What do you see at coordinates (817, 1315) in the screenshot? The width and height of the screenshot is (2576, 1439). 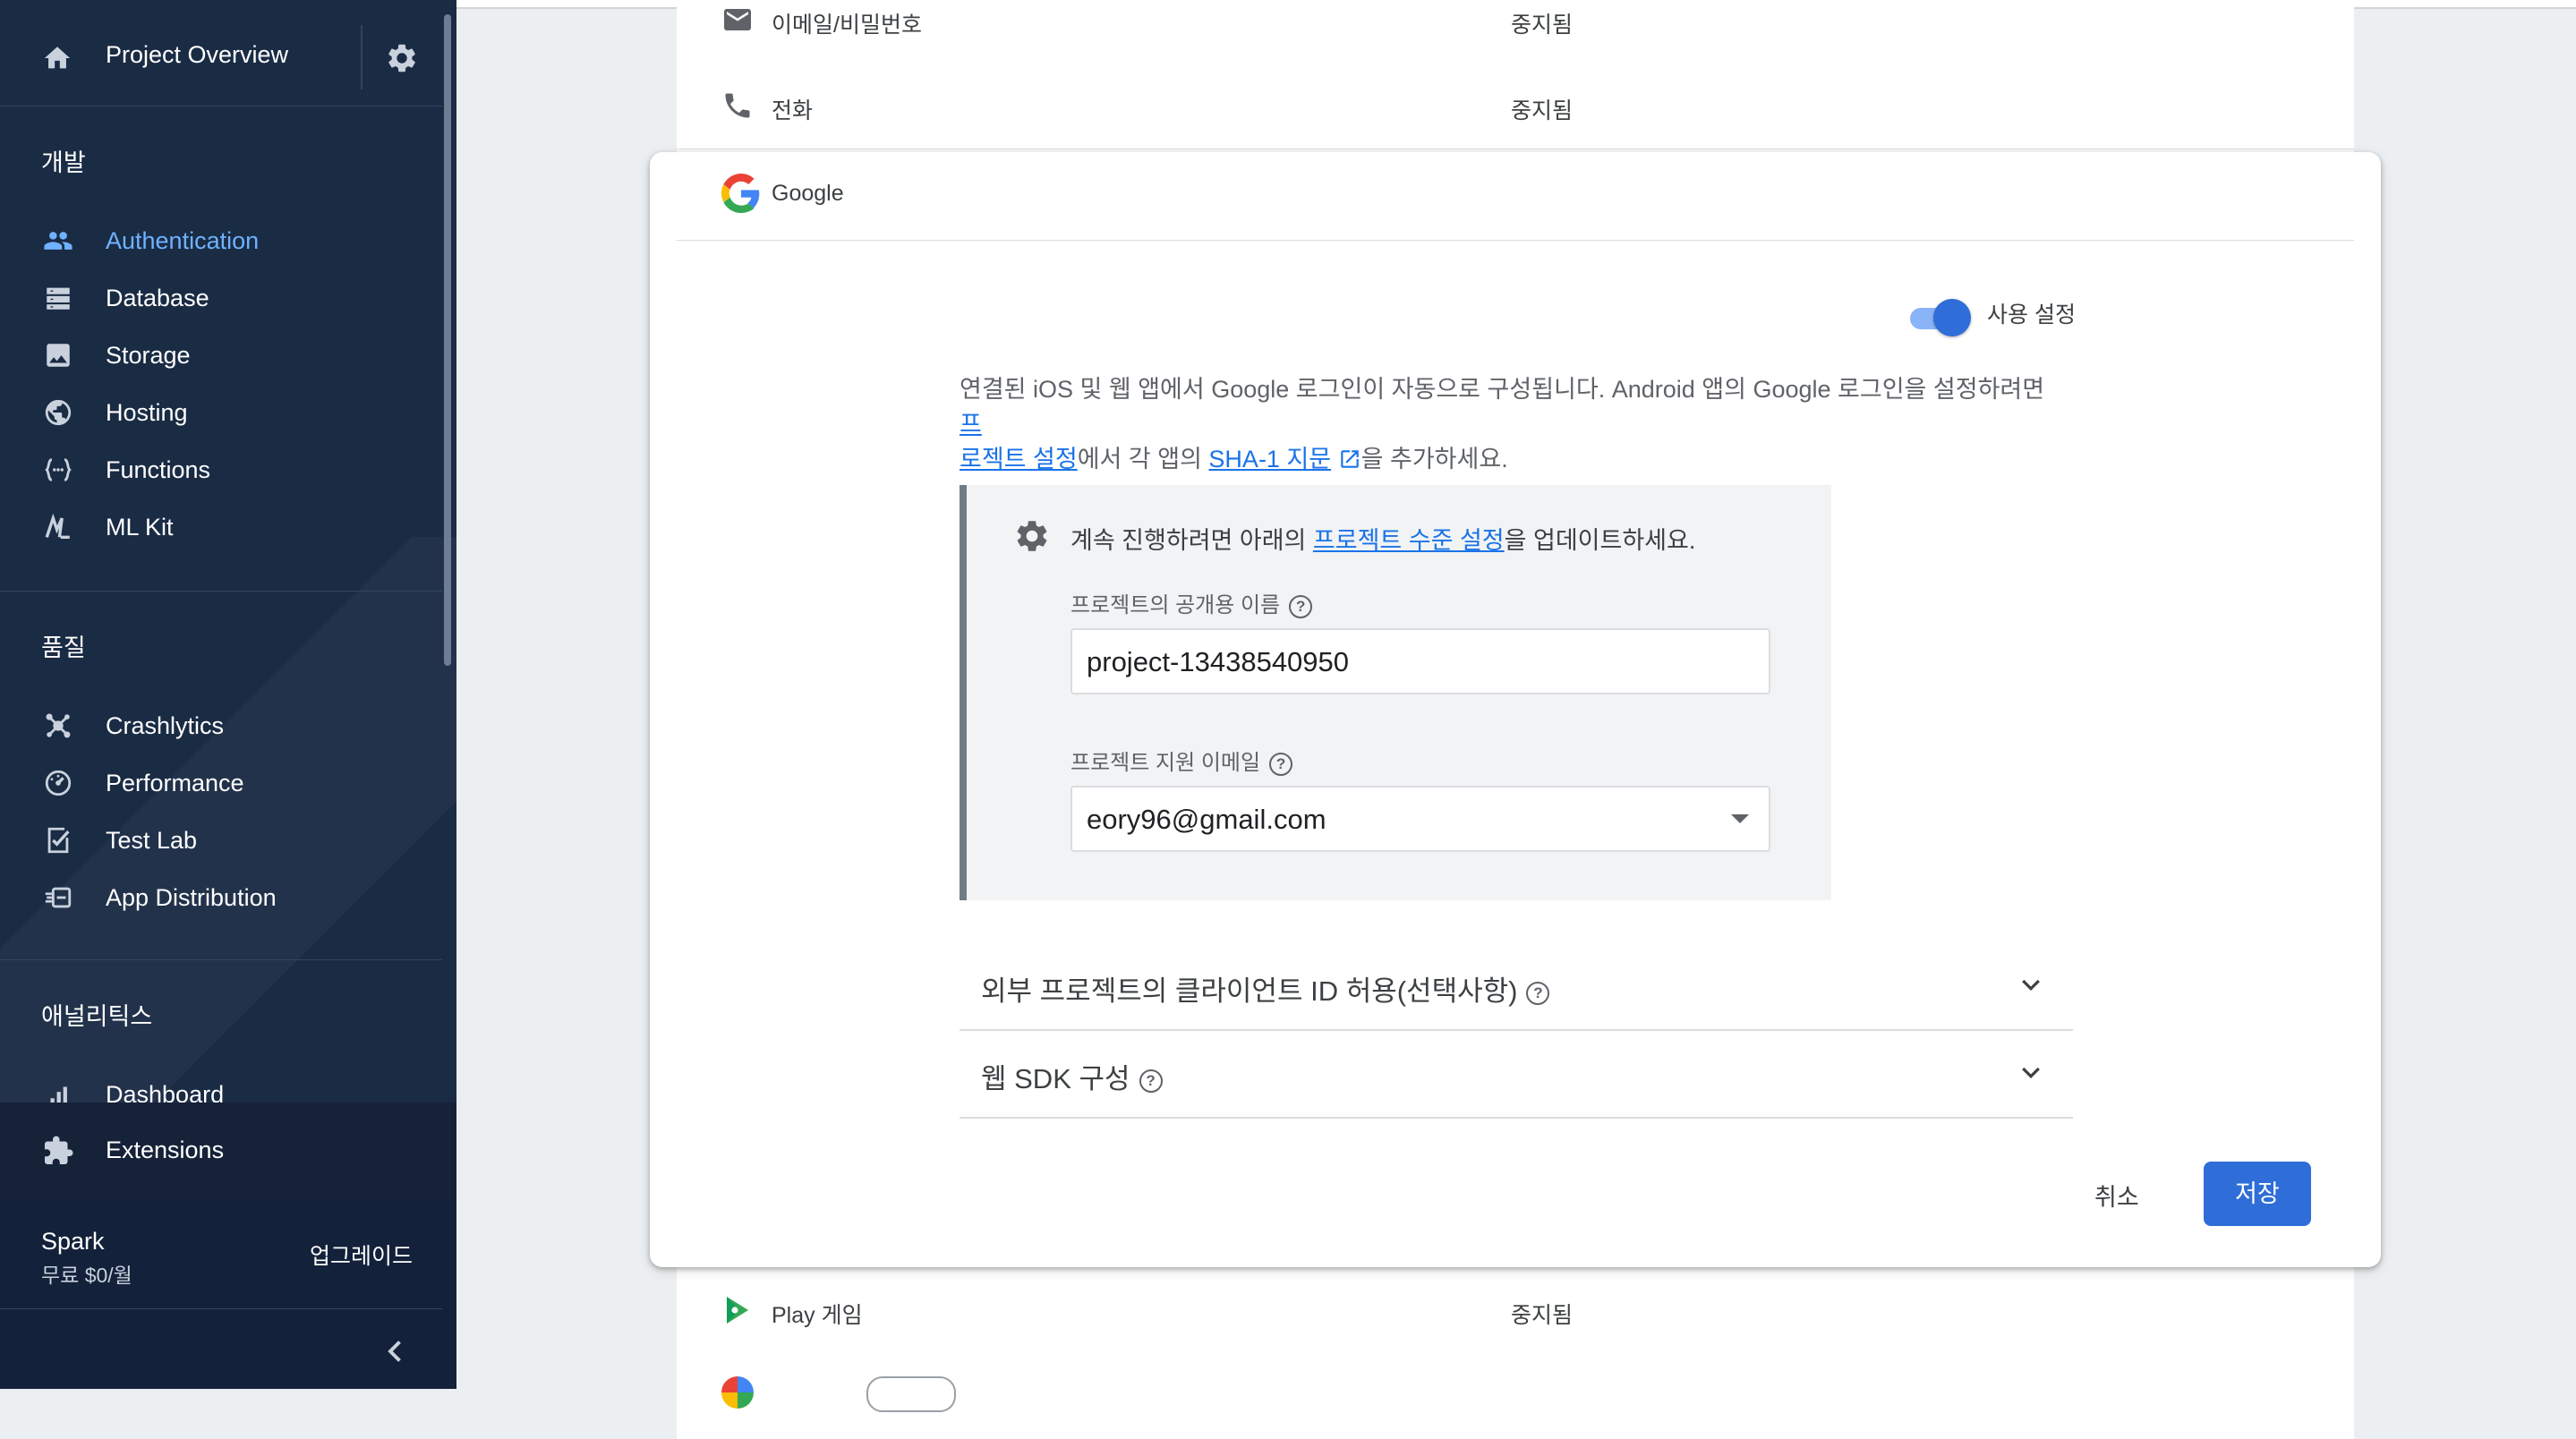 I see `provider-name: Play 게임` at bounding box center [817, 1315].